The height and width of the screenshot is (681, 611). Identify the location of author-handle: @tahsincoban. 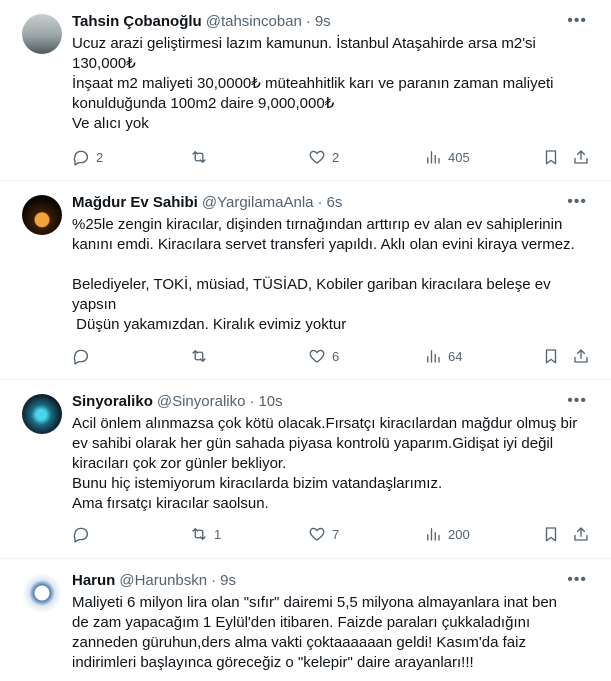
(254, 22).